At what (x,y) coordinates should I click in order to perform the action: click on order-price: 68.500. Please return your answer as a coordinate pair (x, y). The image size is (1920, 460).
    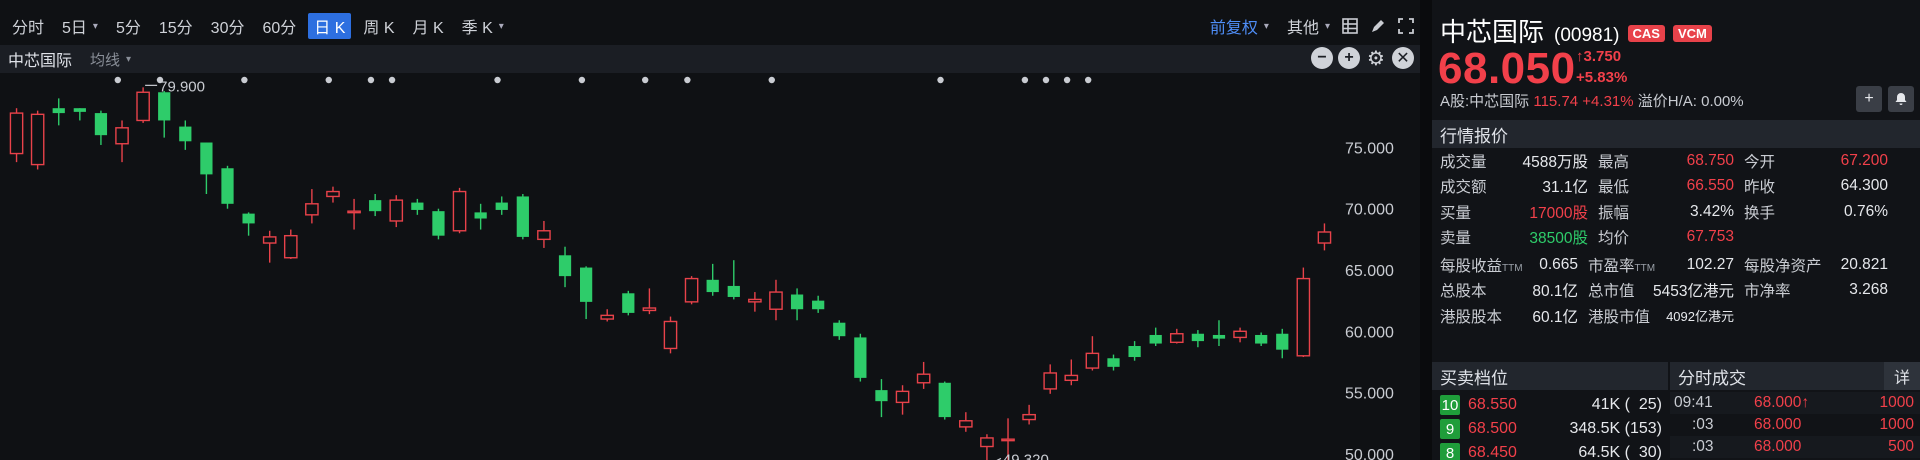
    Looking at the image, I should click on (1492, 428).